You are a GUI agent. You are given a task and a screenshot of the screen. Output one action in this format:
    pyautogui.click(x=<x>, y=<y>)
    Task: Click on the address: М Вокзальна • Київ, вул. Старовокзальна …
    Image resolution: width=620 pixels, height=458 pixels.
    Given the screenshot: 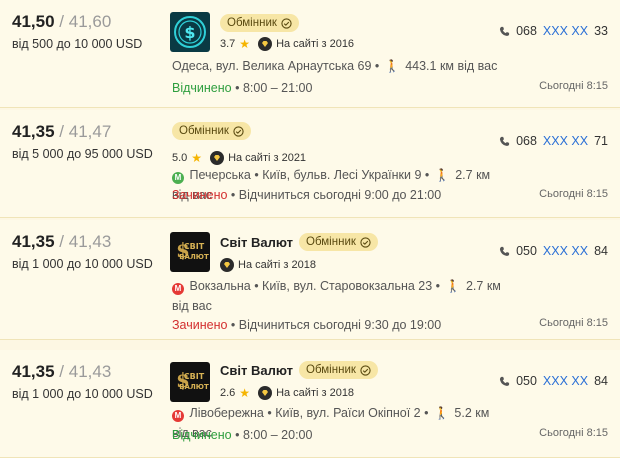 What is the action you would take?
    pyautogui.click(x=337, y=296)
    